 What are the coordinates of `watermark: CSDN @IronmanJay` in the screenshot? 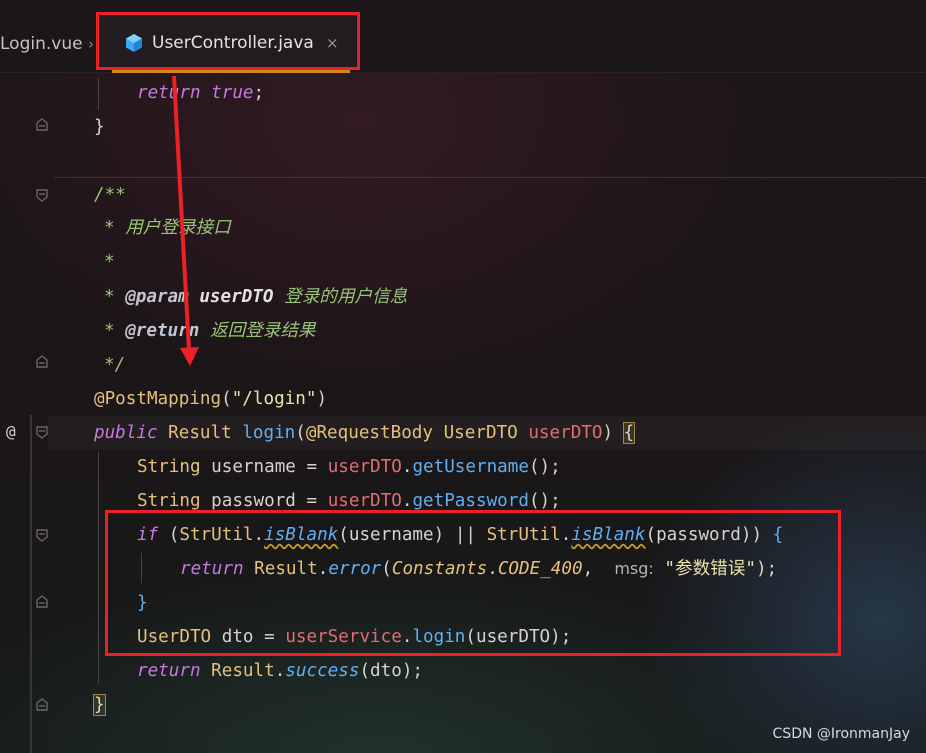 It's located at (841, 734).